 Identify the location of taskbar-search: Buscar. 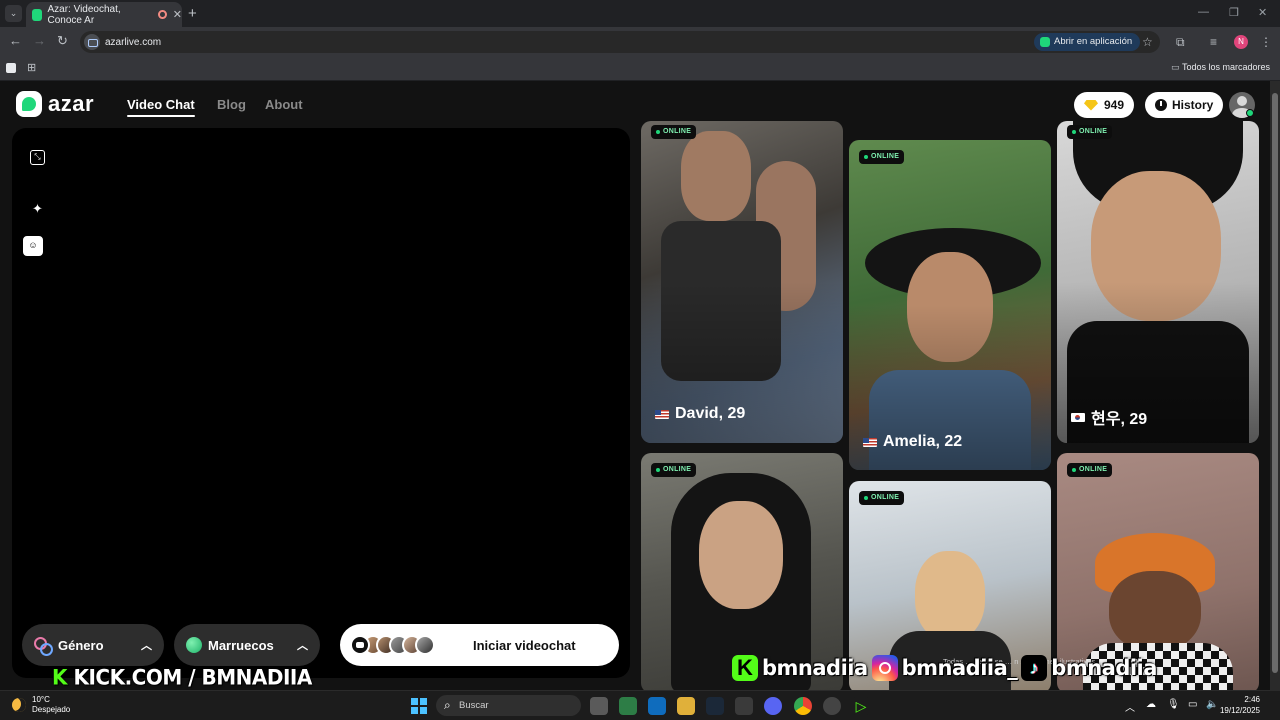
(508, 705).